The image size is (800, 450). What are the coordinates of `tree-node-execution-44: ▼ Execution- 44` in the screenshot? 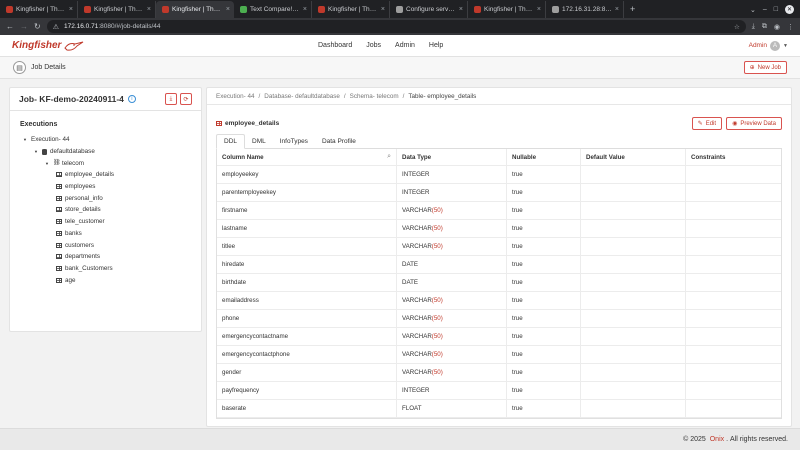 It's located at (112, 140).